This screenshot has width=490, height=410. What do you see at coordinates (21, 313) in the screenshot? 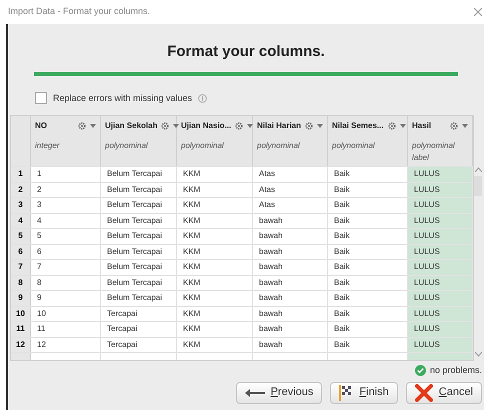
I see `row-number: 10` at bounding box center [21, 313].